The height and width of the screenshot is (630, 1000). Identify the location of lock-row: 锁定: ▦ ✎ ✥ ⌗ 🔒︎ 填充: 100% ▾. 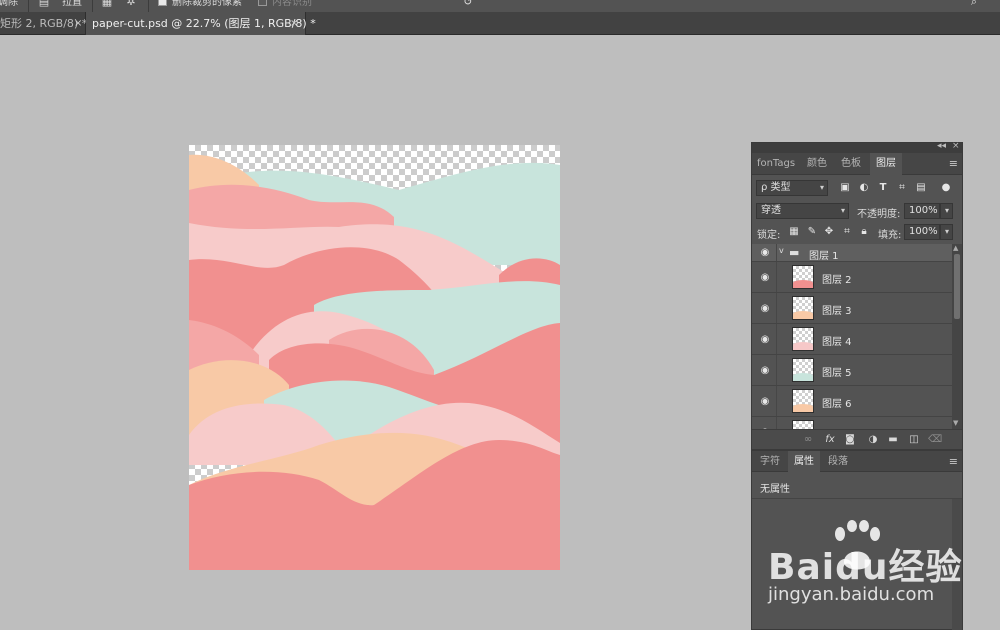
(857, 233).